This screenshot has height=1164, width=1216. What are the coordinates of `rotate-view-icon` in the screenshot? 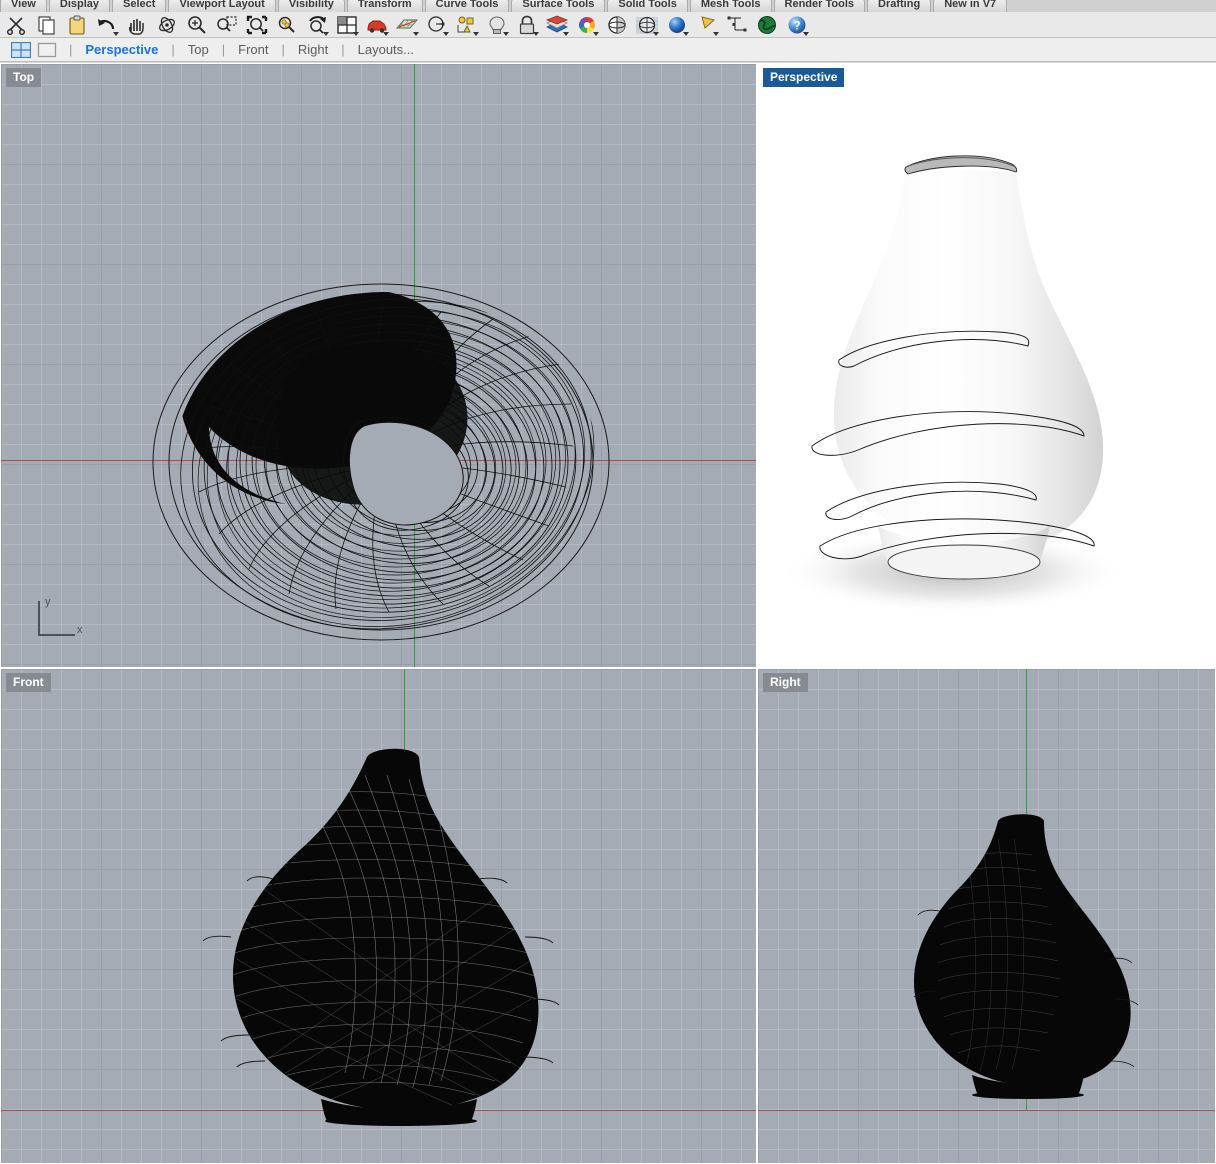 It's located at (317, 24).